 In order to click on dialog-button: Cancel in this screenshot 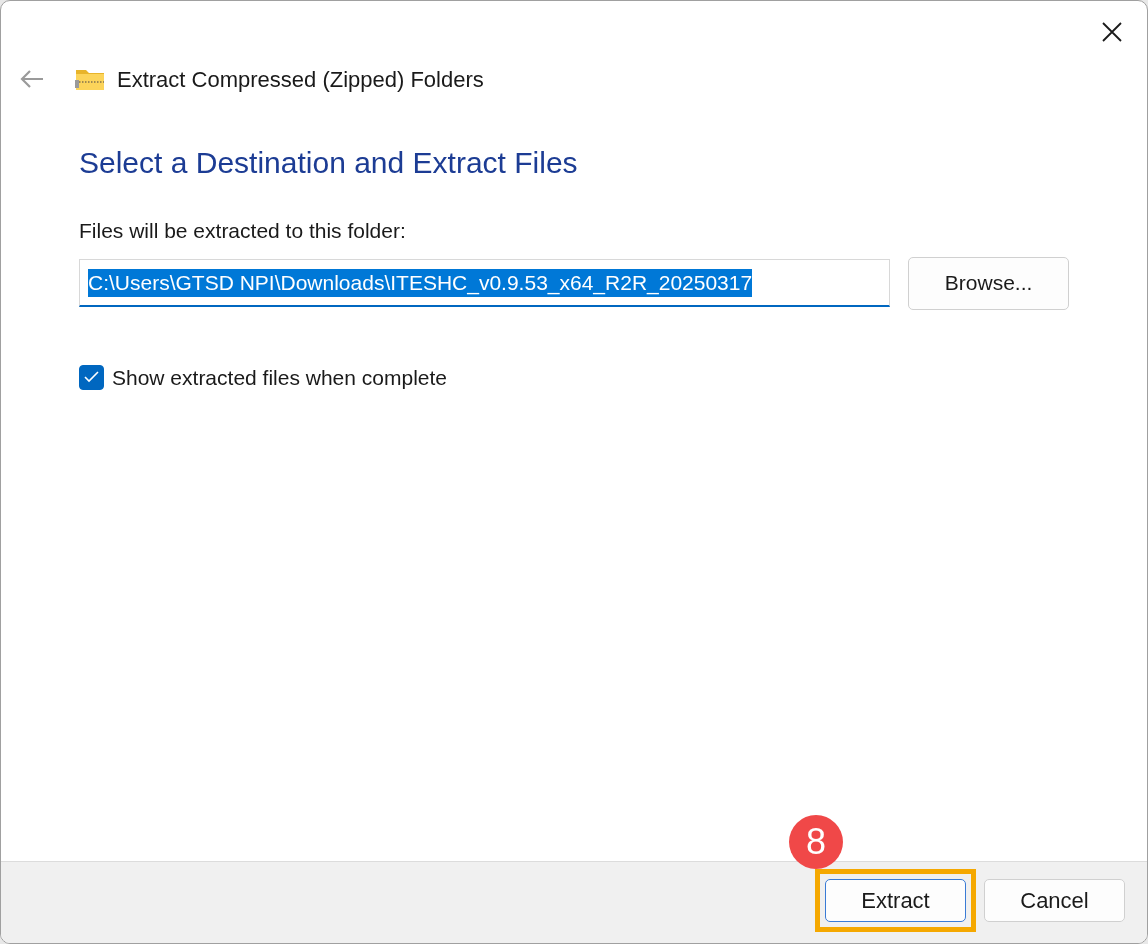, I will do `click(1054, 900)`.